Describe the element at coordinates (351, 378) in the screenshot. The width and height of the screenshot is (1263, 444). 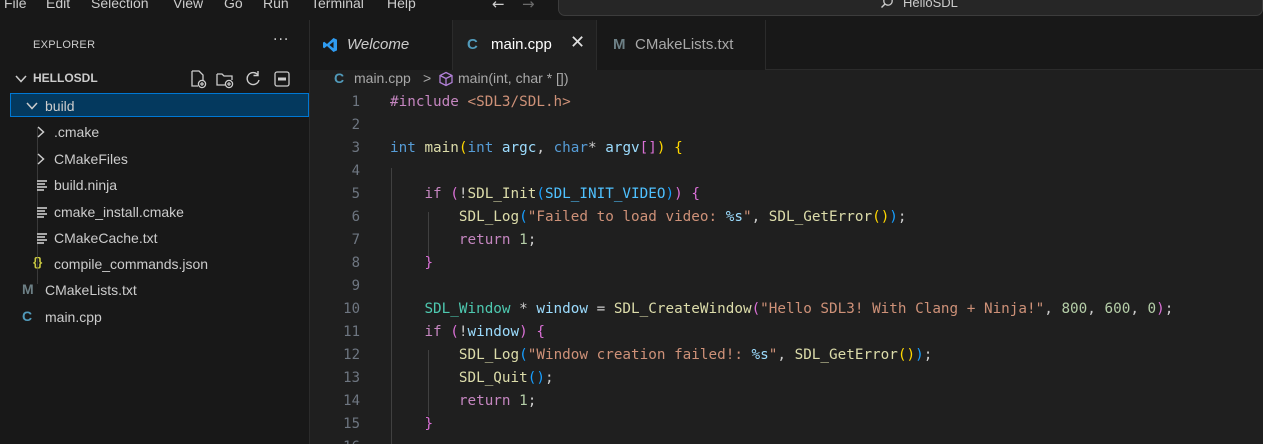
I see `line-number: 13` at that location.